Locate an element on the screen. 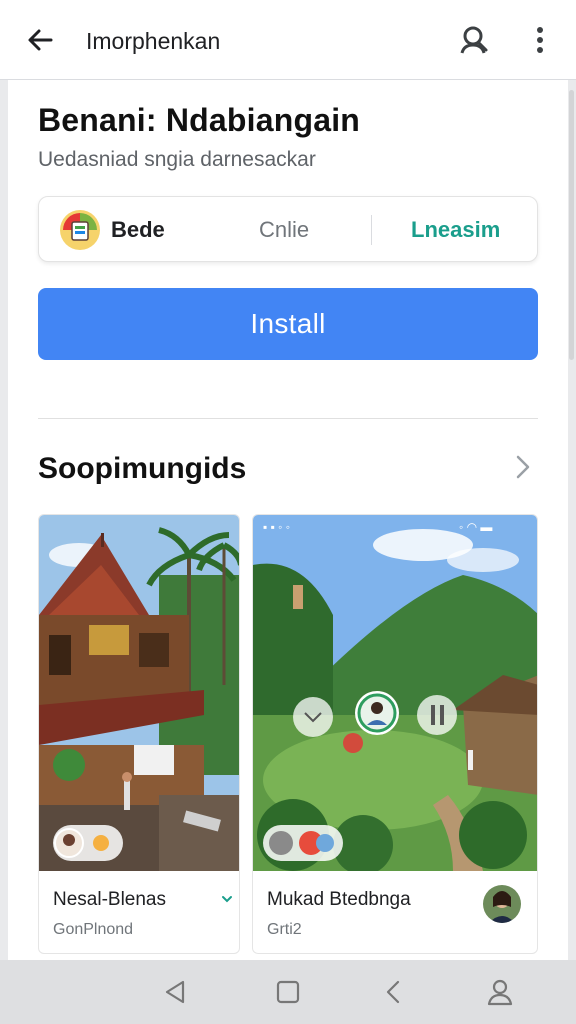 This screenshot has width=576, height=1024. card-title: Nesal-Blenas is located at coordinates (109, 899).